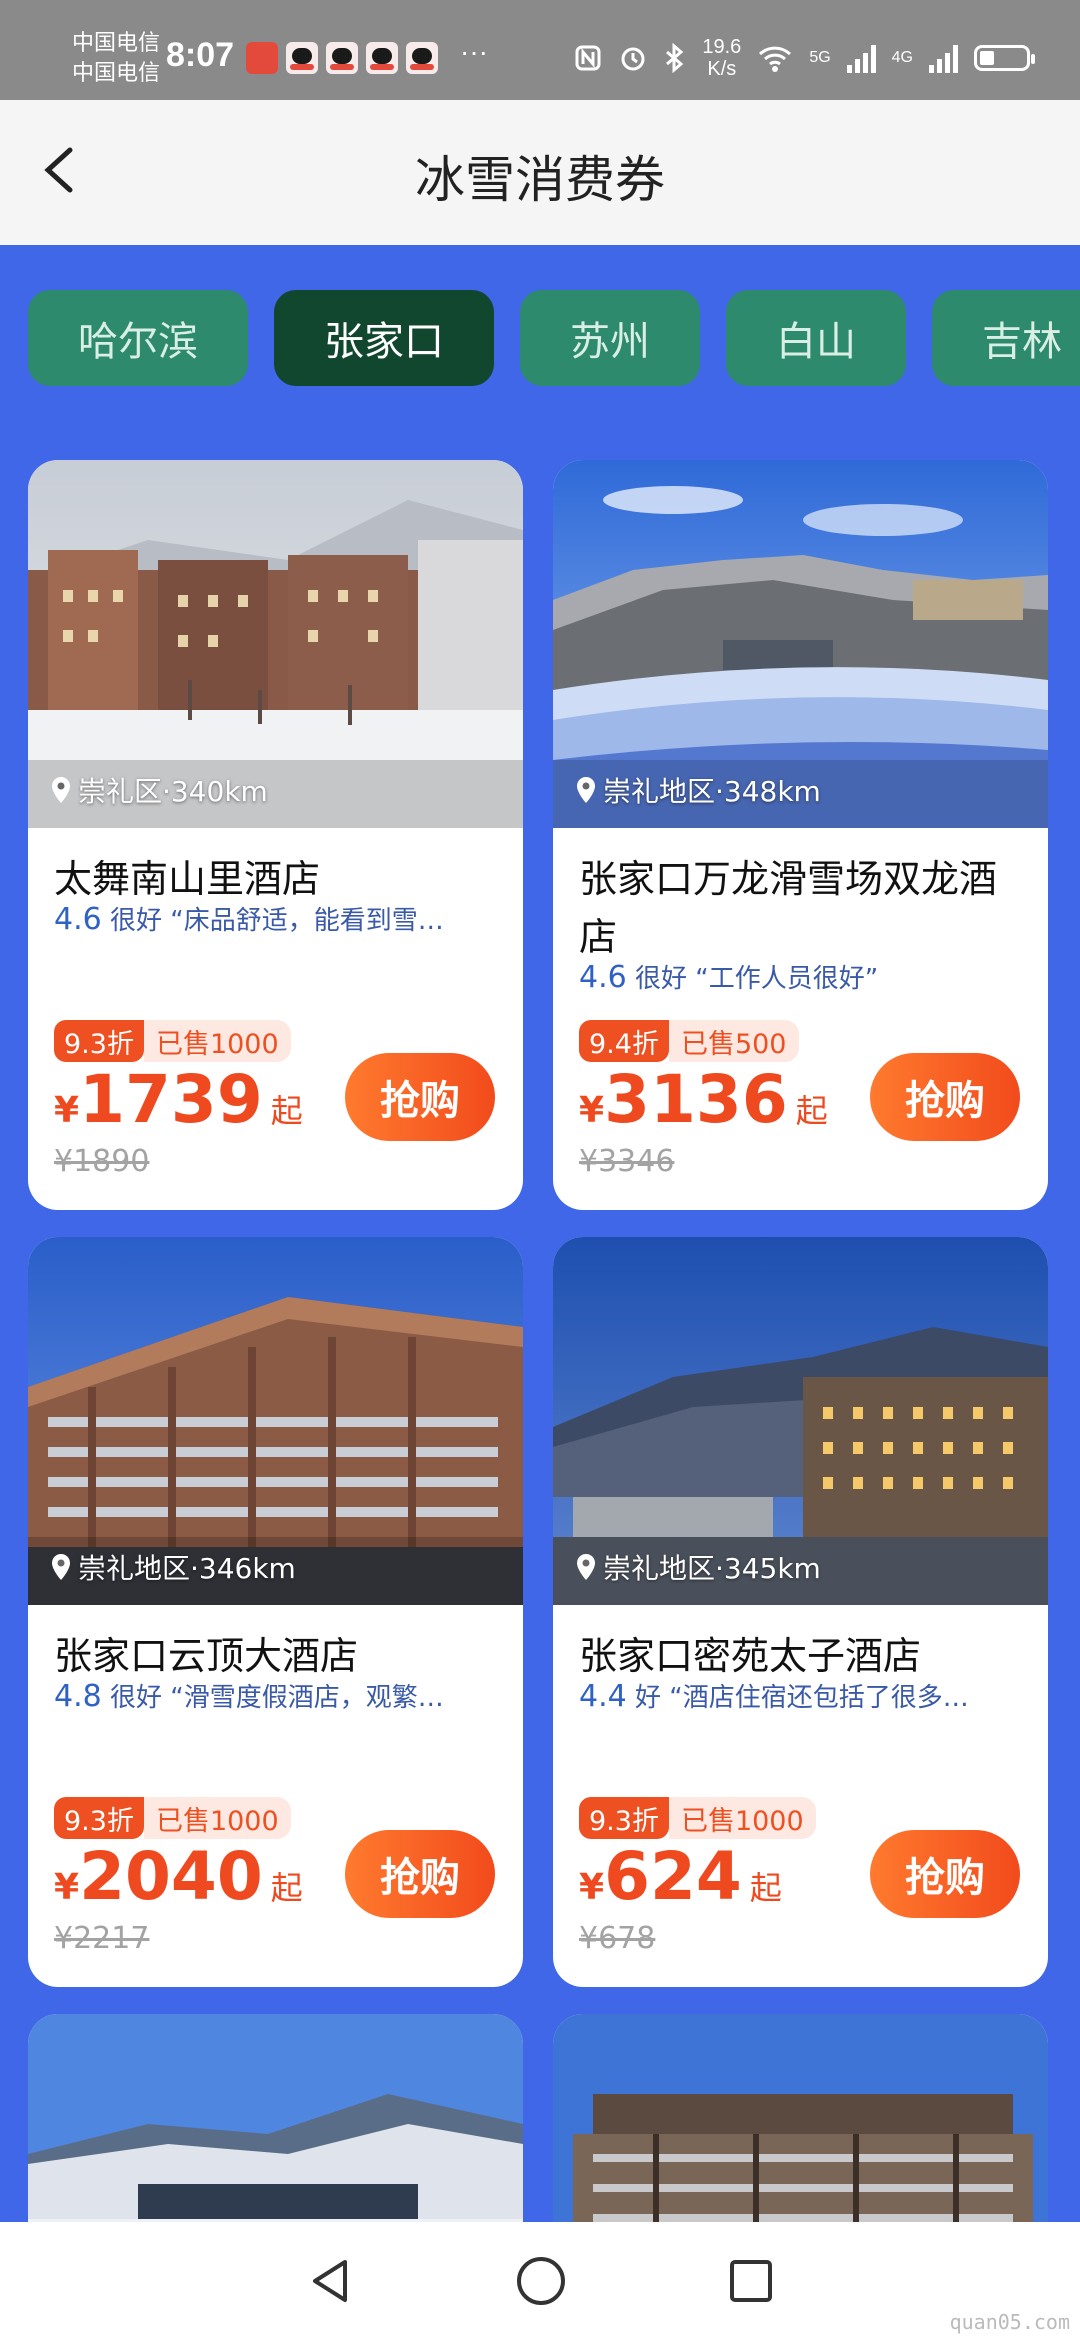 This screenshot has height=2340, width=1080. Describe the element at coordinates (1009, 2322) in the screenshot. I see `watermark: quan05.com` at that location.